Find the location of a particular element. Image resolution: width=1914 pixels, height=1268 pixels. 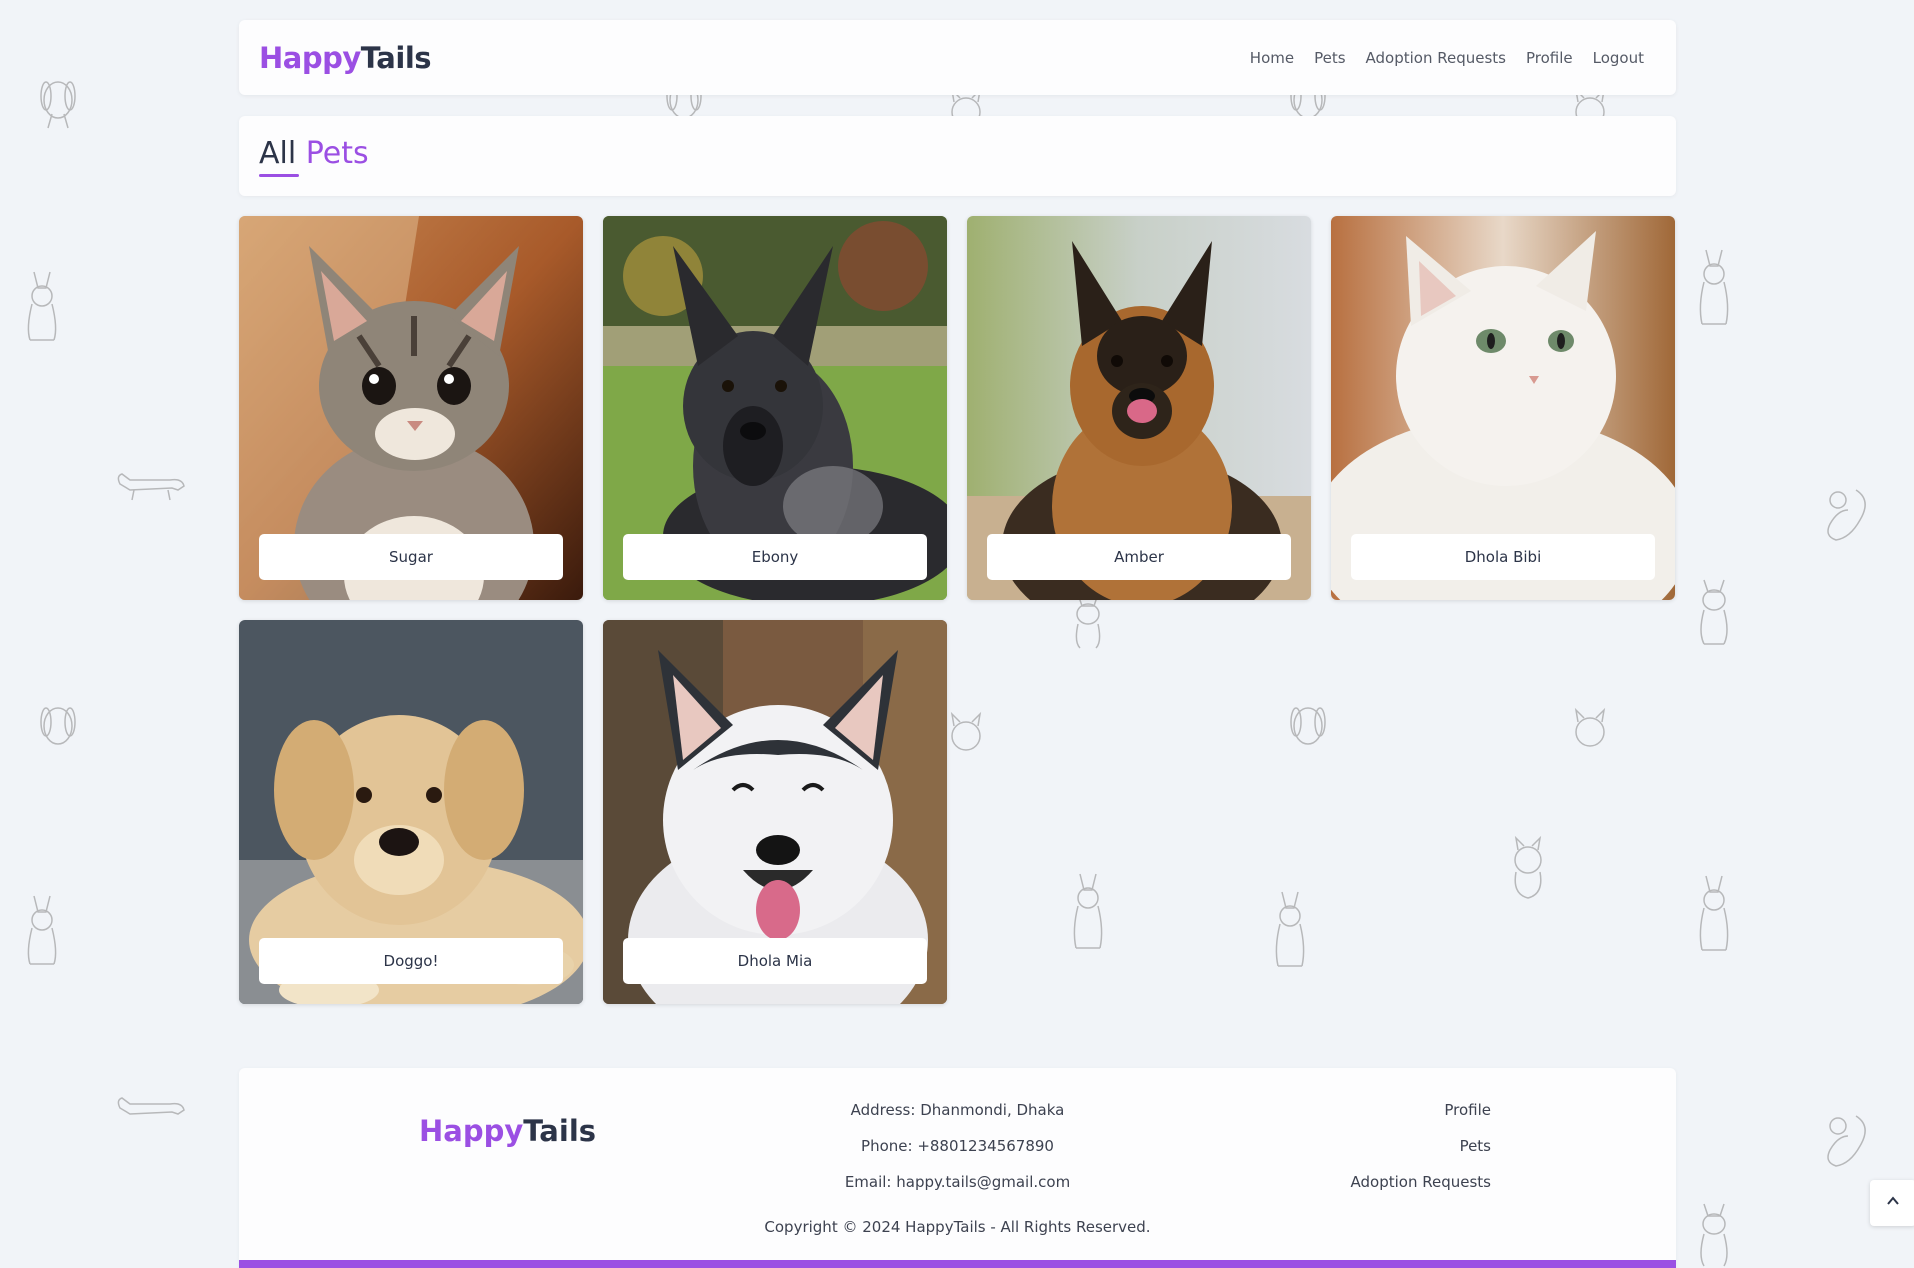

footer-link-profile: Profile is located at coordinates (1421, 1110).